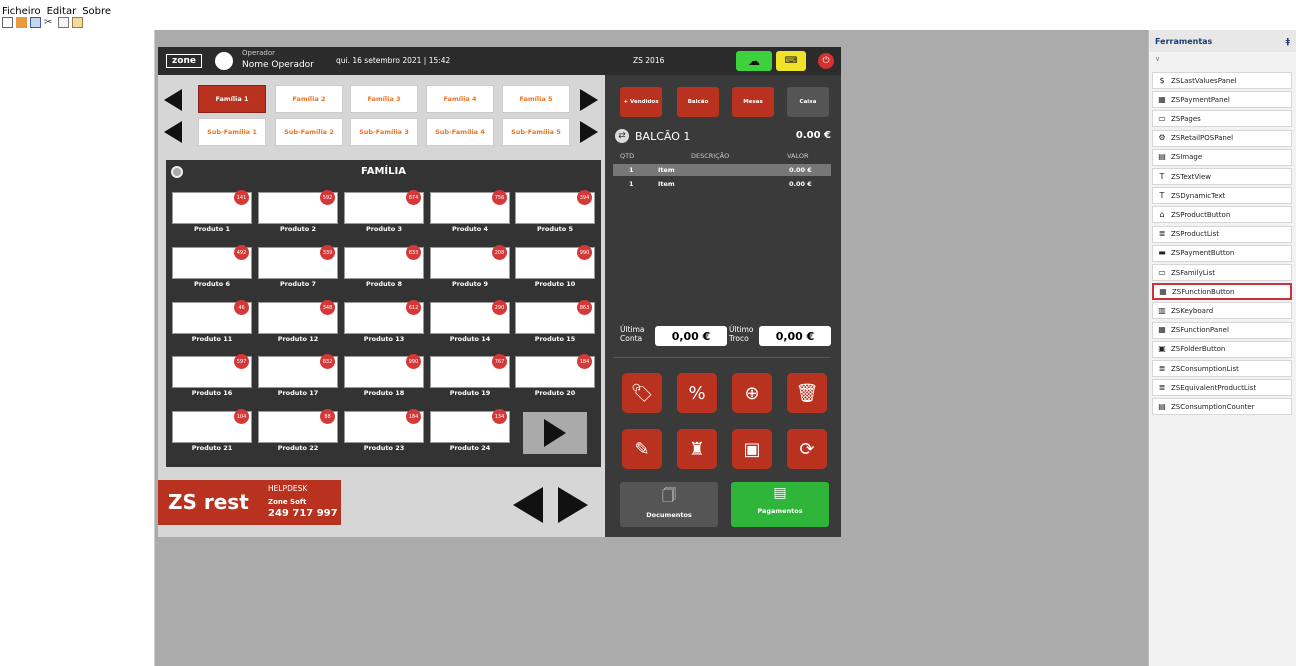 This screenshot has width=1296, height=666. I want to click on mesas-button: Mesas, so click(753, 102).